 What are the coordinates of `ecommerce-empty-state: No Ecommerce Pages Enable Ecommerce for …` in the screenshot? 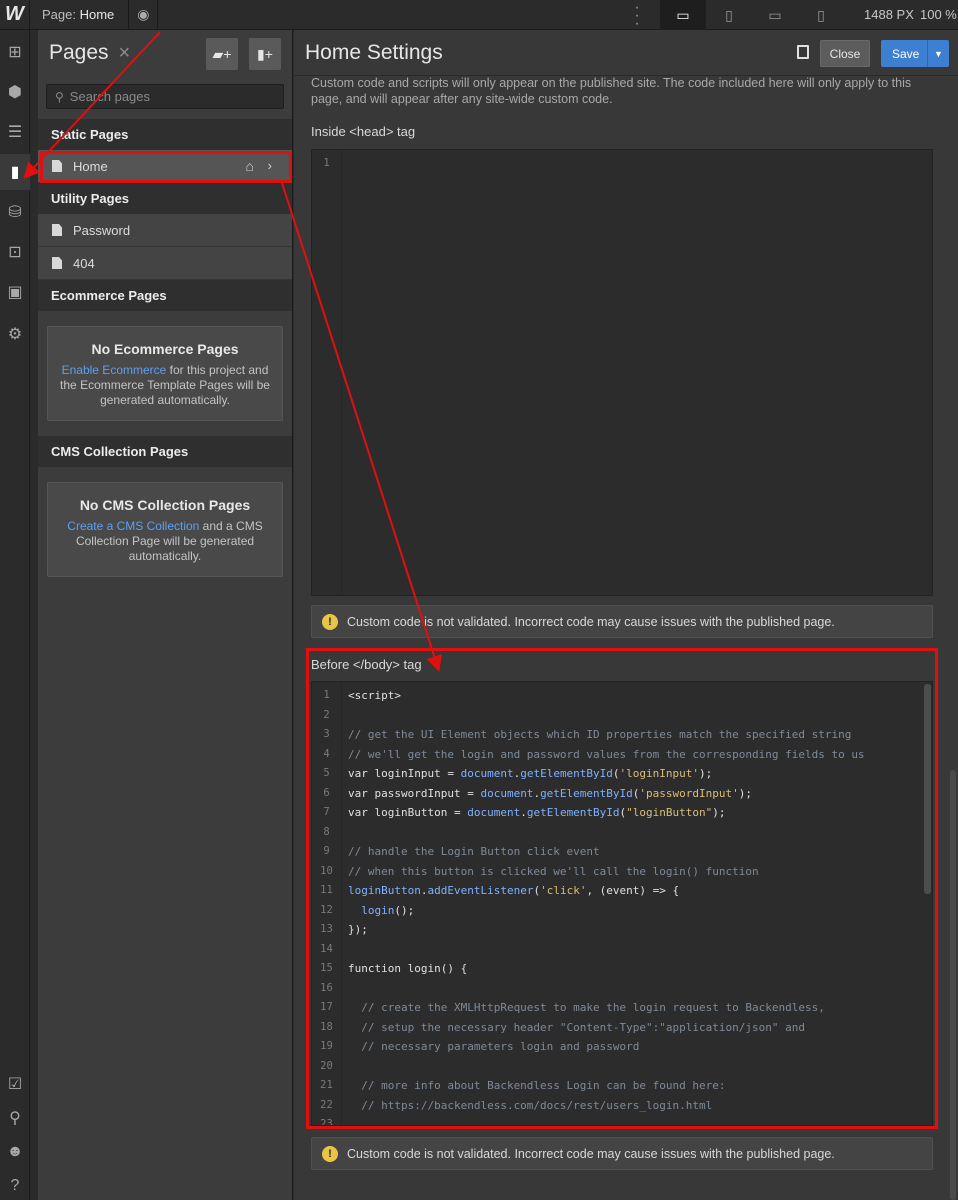 It's located at (165, 373).